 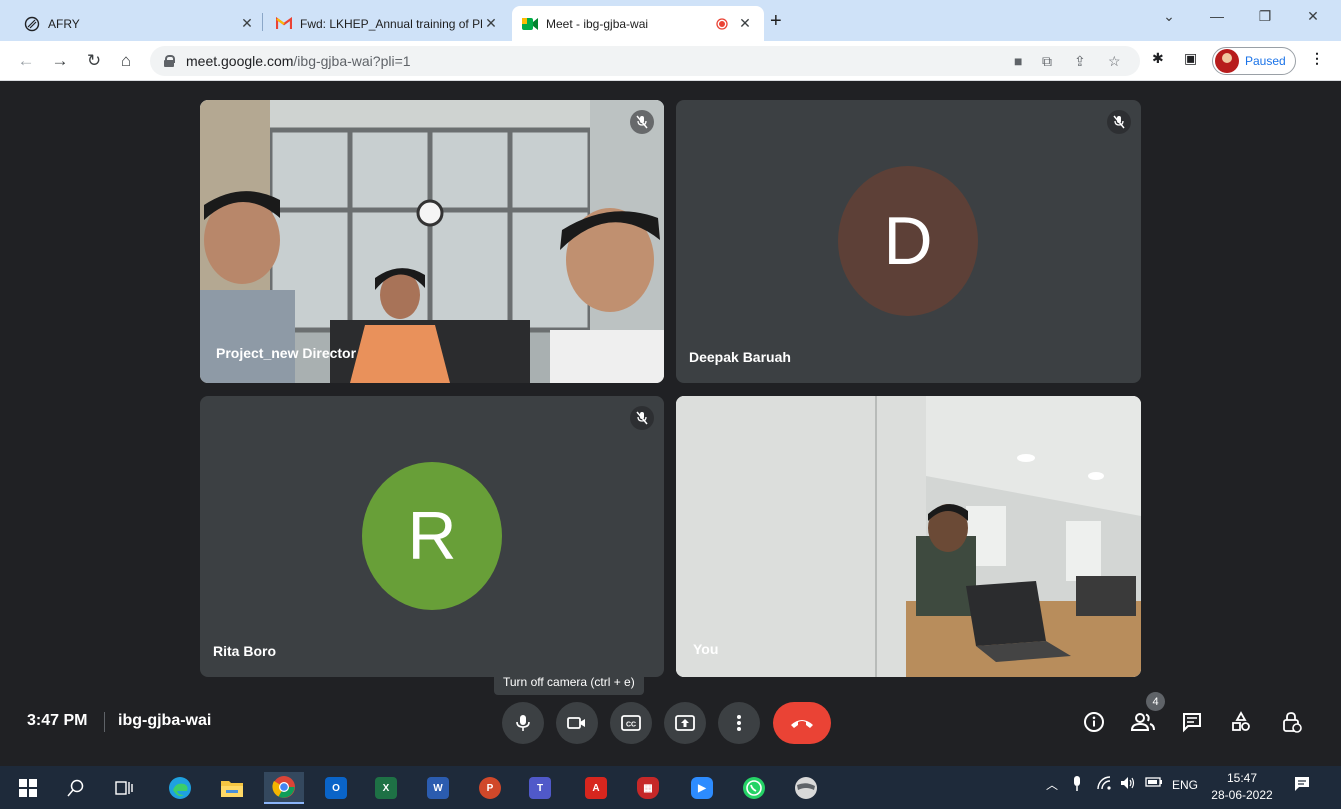 I want to click on activities-button, so click(x=1241, y=722).